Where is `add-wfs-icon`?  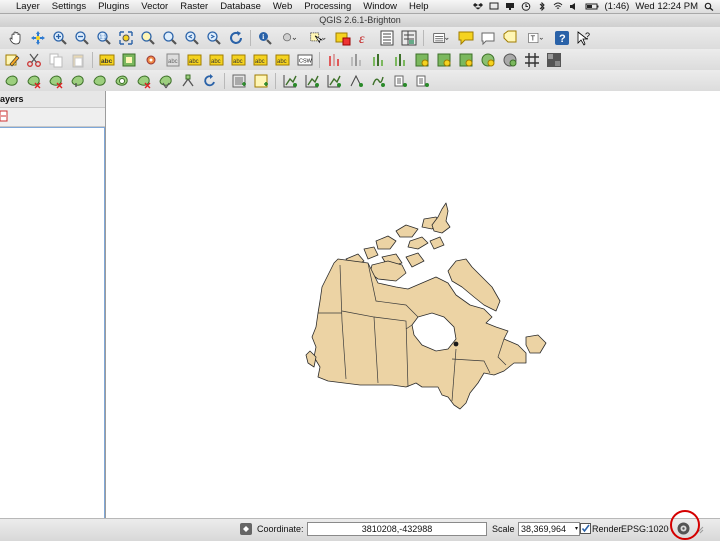
add-wfs-icon is located at coordinates (400, 81).